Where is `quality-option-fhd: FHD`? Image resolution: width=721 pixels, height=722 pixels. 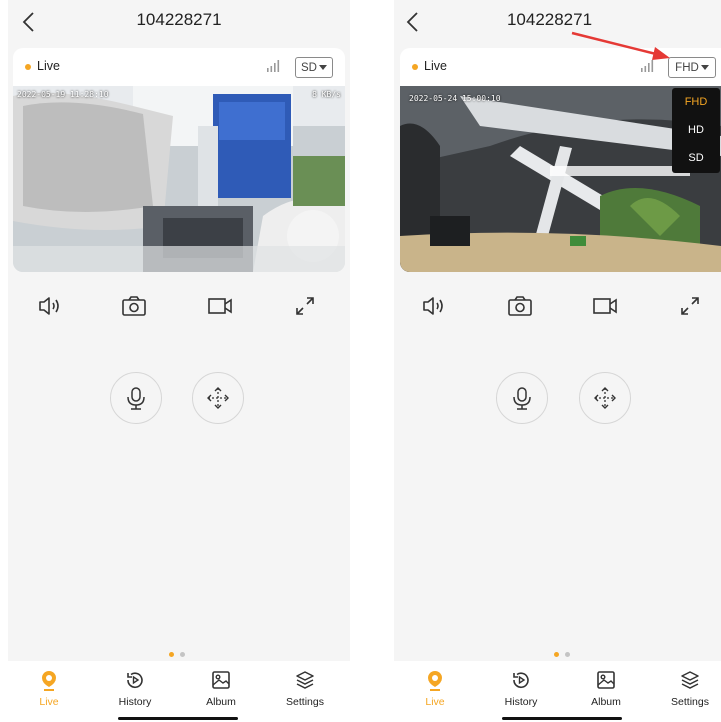
quality-option-fhd: FHD is located at coordinates (696, 102).